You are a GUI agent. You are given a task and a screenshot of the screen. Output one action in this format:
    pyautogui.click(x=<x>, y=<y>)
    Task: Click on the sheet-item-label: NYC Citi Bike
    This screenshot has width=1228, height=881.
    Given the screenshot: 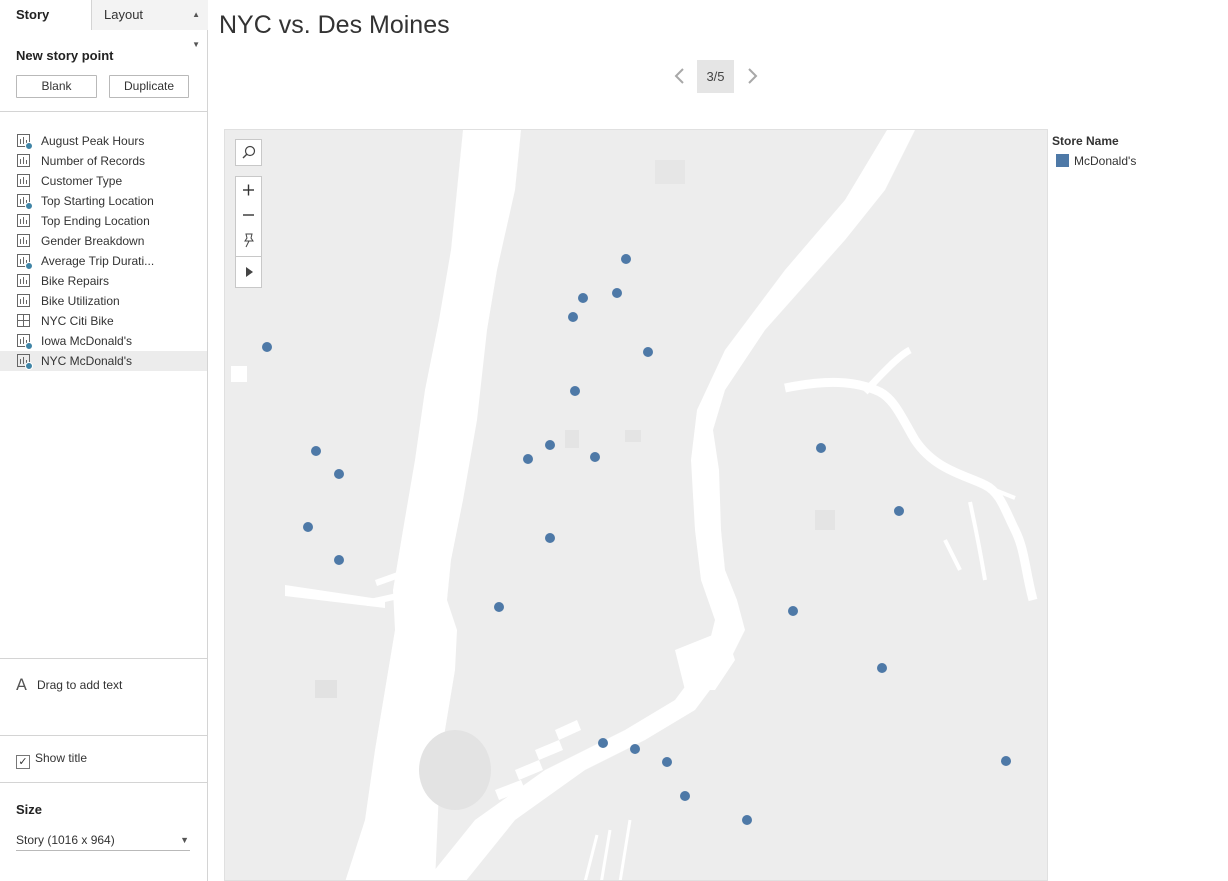 What is the action you would take?
    pyautogui.click(x=77, y=321)
    